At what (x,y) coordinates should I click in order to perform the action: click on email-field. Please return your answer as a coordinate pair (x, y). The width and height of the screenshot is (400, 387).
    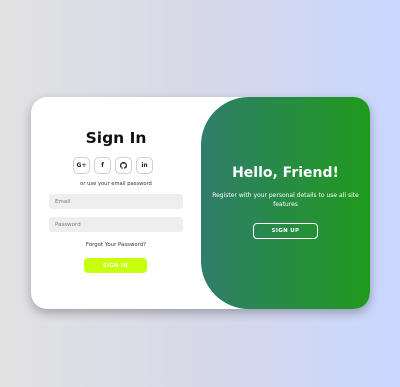
    Looking at the image, I should click on (116, 201).